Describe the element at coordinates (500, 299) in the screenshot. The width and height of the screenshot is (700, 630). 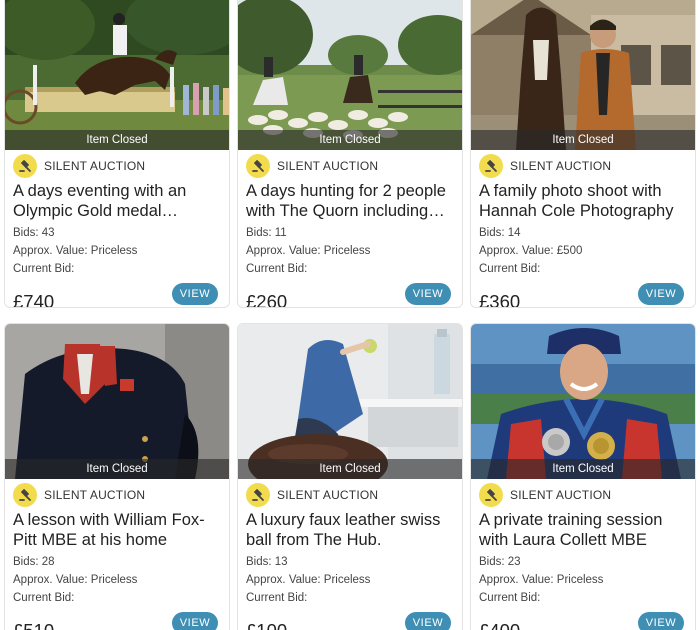
I see `current-bid-price: £360` at that location.